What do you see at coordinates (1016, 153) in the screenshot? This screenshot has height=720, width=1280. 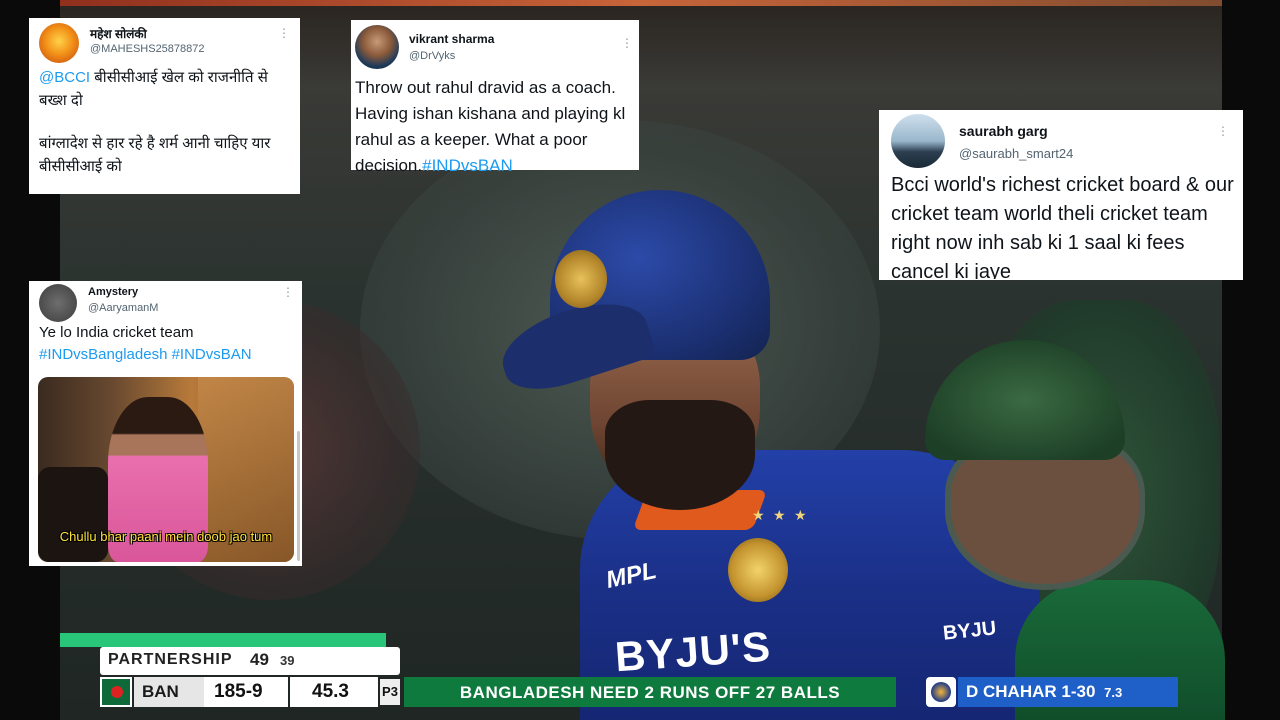 I see `tweet-author-handle: @saurabh_smart24` at bounding box center [1016, 153].